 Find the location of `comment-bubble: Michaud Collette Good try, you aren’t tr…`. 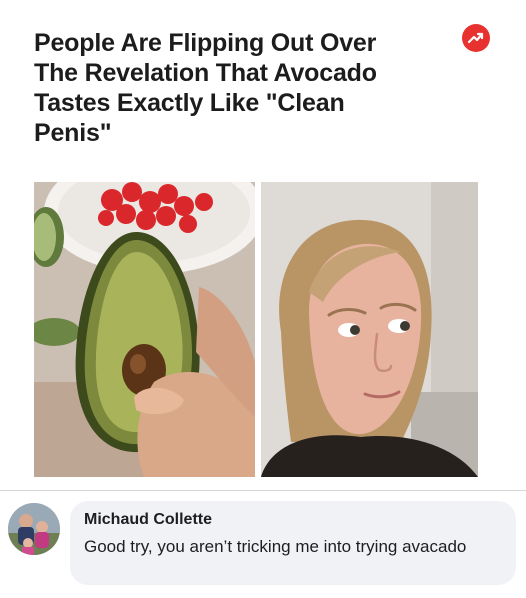

comment-bubble: Michaud Collette Good try, you aren’t tr… is located at coordinates (293, 543).